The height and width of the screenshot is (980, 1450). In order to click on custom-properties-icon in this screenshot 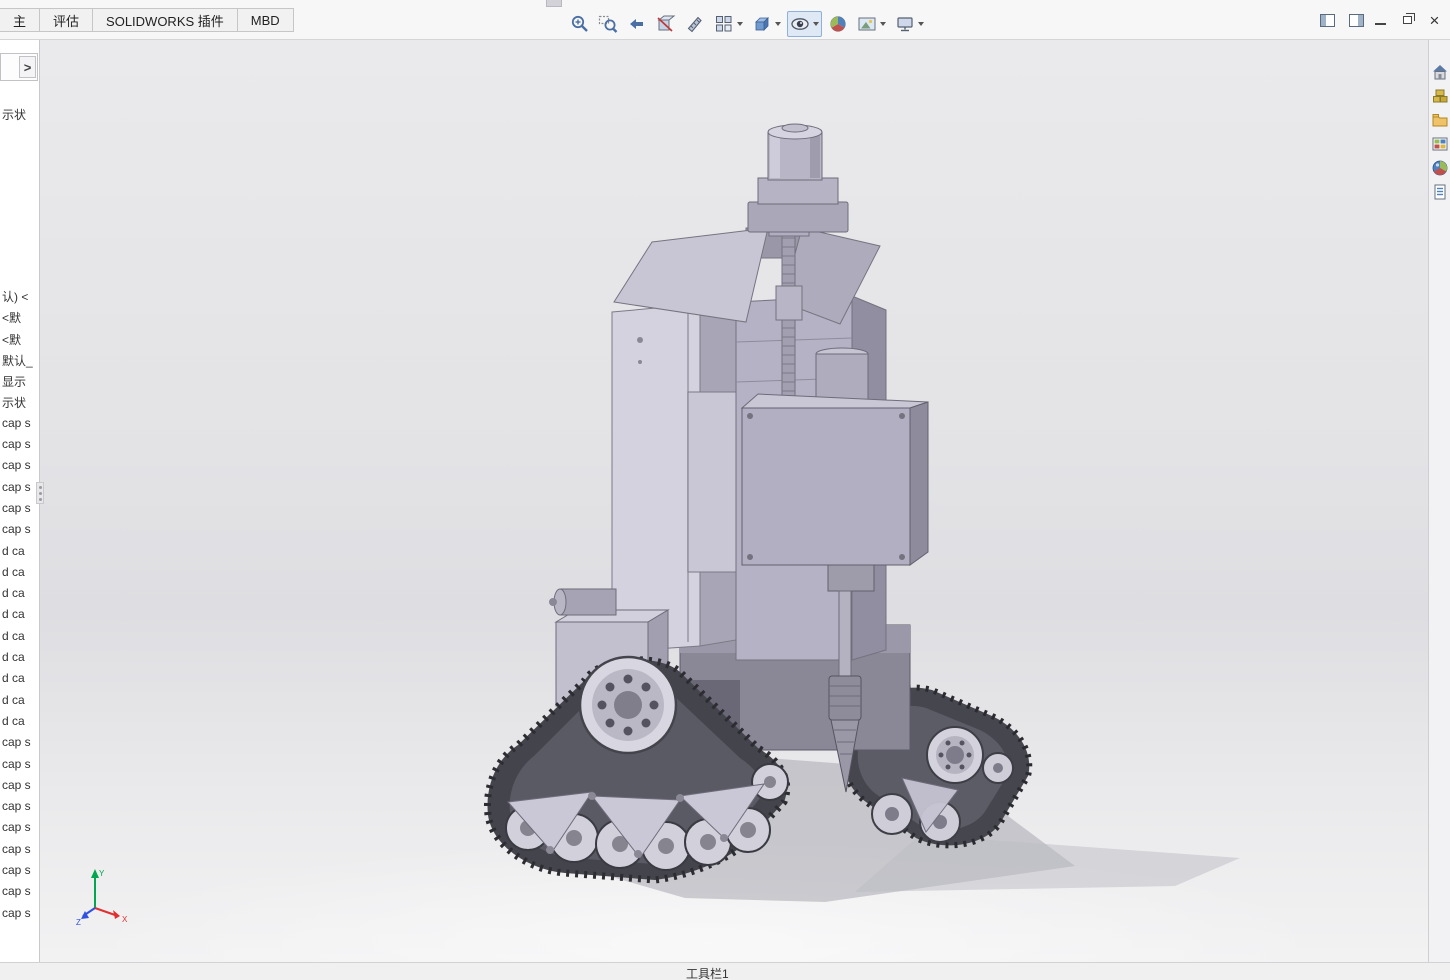, I will do `click(1440, 192)`.